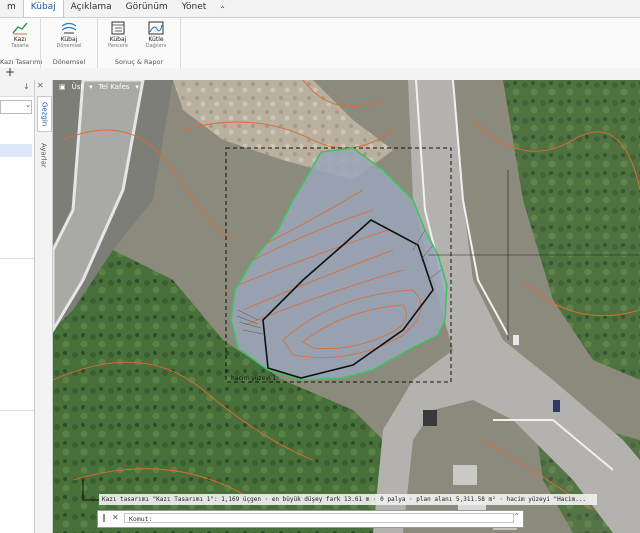 The image size is (640, 533). I want to click on panel-dropdown: ⌄, so click(16, 107).